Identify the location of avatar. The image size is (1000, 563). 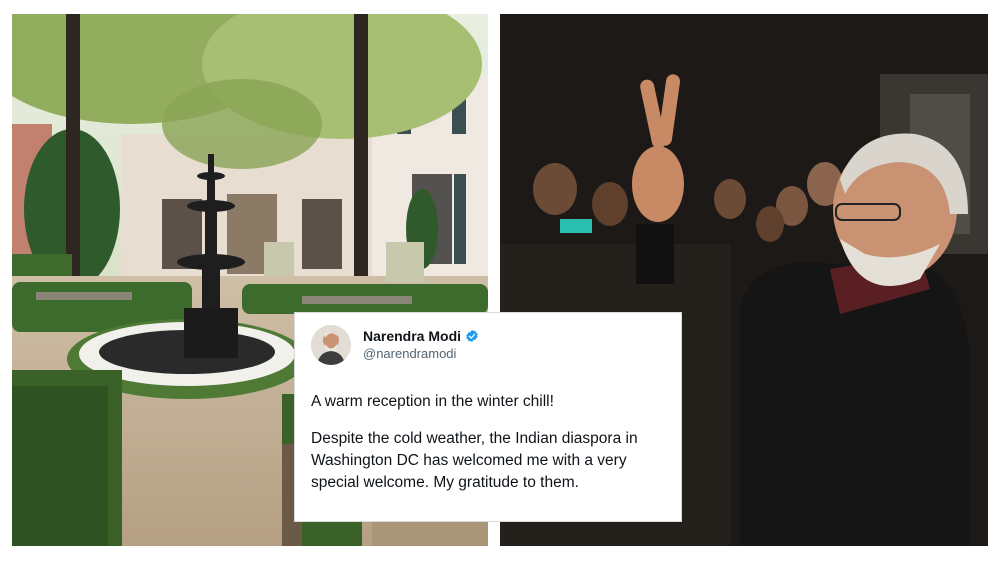
(331, 345).